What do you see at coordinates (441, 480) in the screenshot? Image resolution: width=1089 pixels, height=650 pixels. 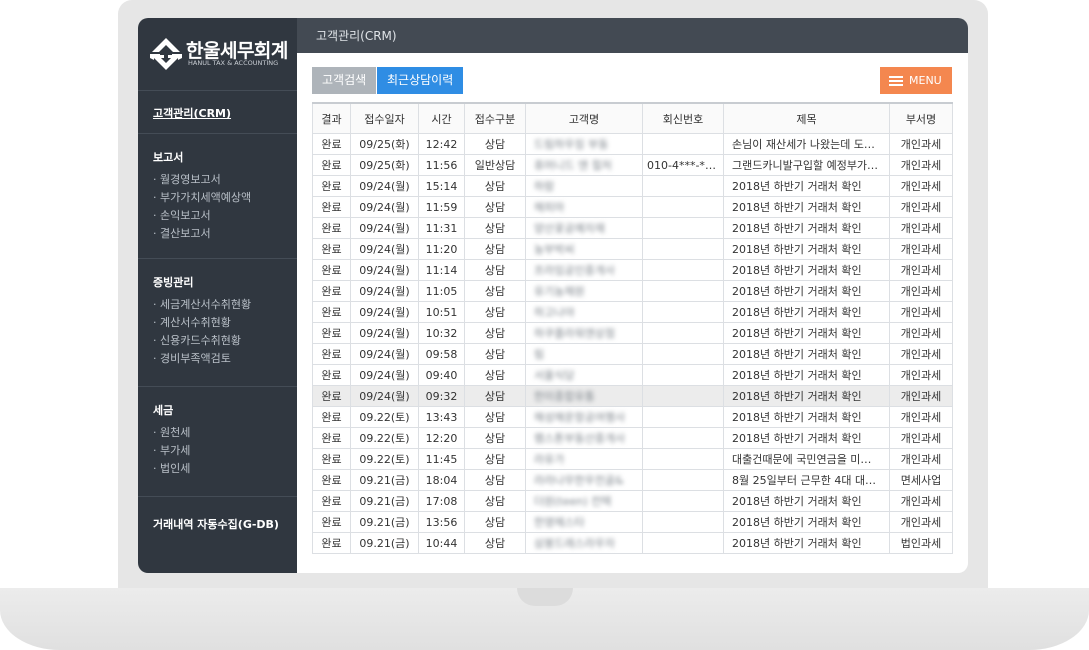 I see `cell-time: 18:04` at bounding box center [441, 480].